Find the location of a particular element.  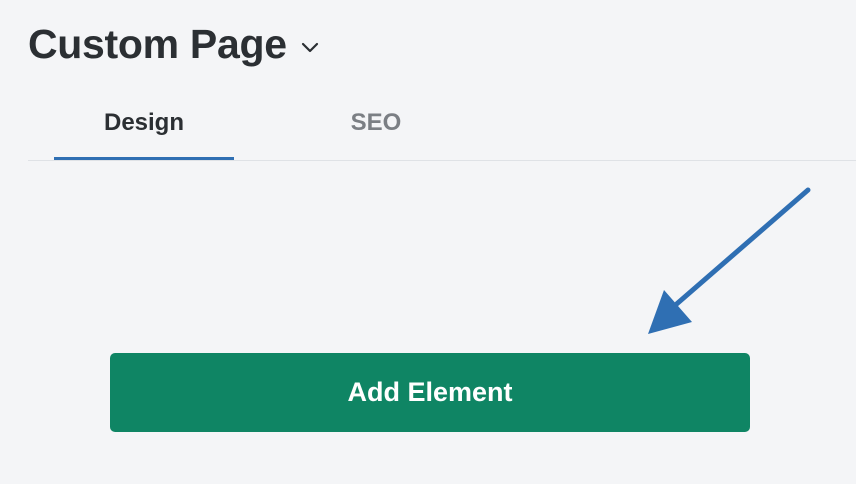

chevron-down-icon is located at coordinates (310, 47).